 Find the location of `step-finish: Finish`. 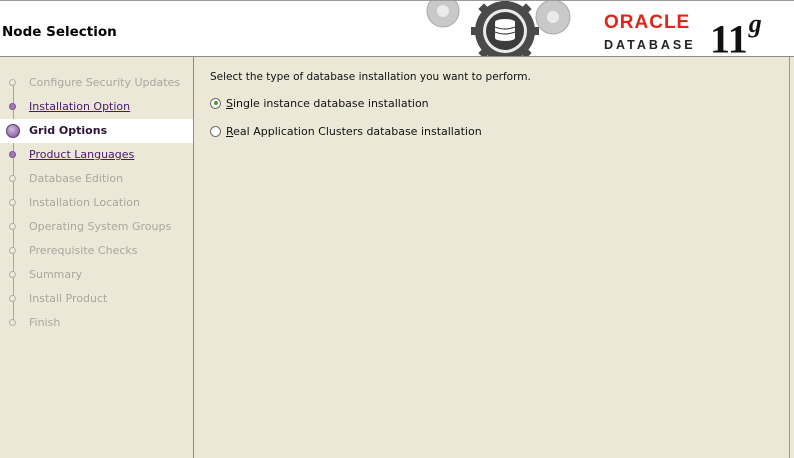

step-finish: Finish is located at coordinates (96, 323).